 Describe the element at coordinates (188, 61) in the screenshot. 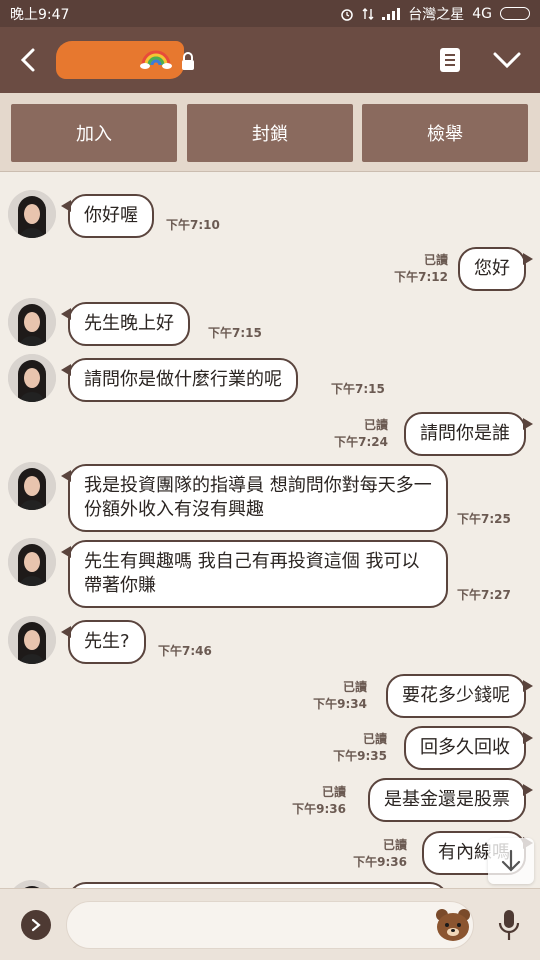

I see `lock-icon` at that location.